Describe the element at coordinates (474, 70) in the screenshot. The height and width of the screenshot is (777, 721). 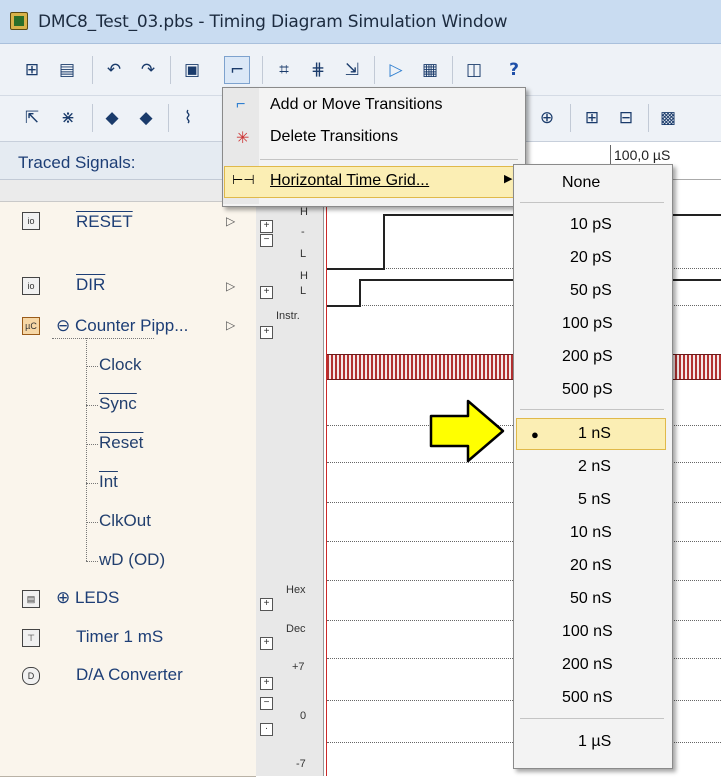
I see `panel-icon: ◫` at that location.